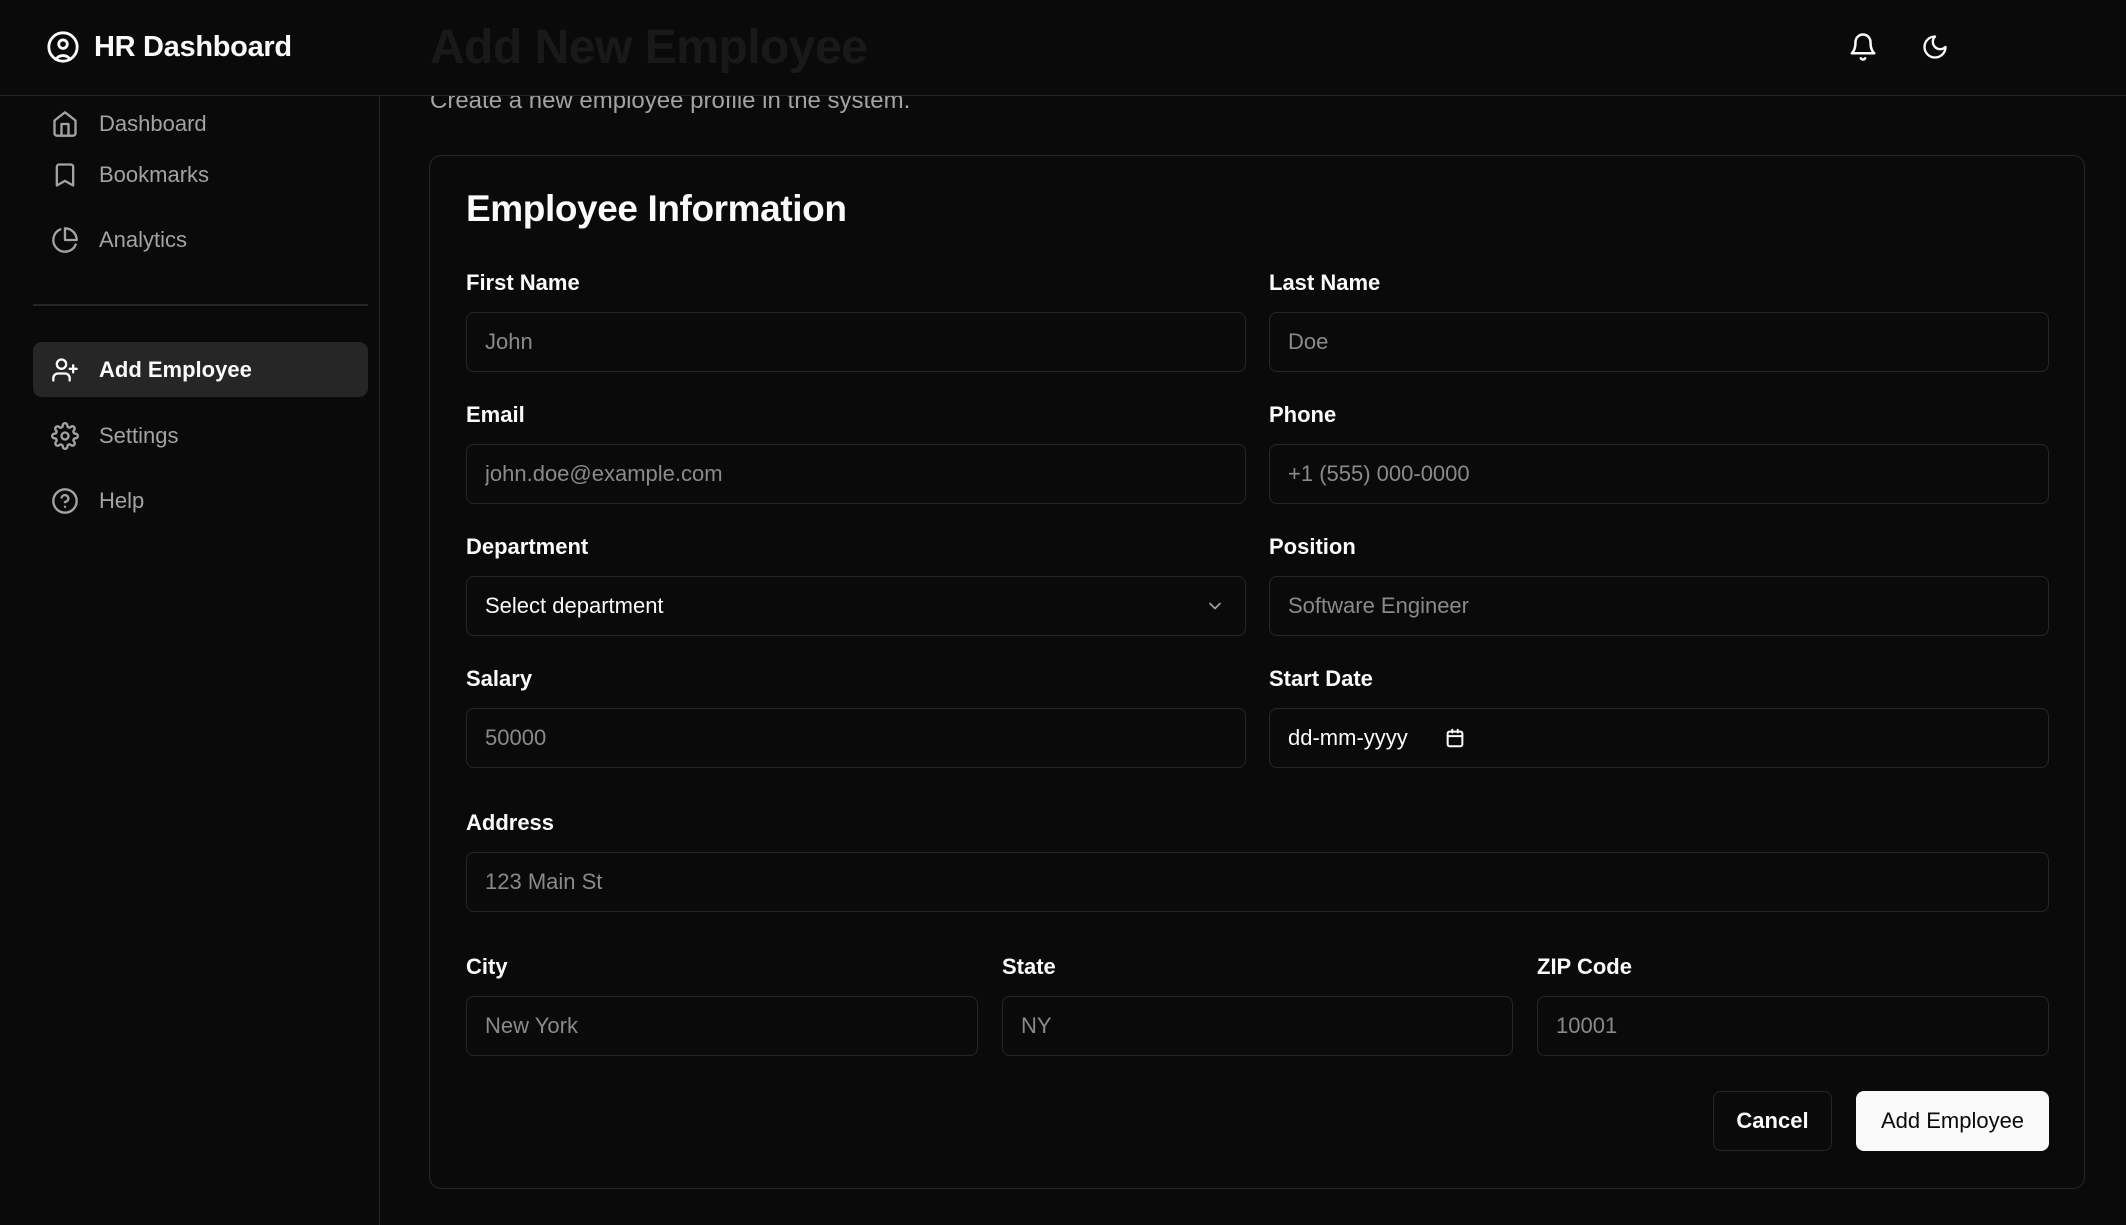  I want to click on sidebar-item-add-employee: Add Employee, so click(200, 369).